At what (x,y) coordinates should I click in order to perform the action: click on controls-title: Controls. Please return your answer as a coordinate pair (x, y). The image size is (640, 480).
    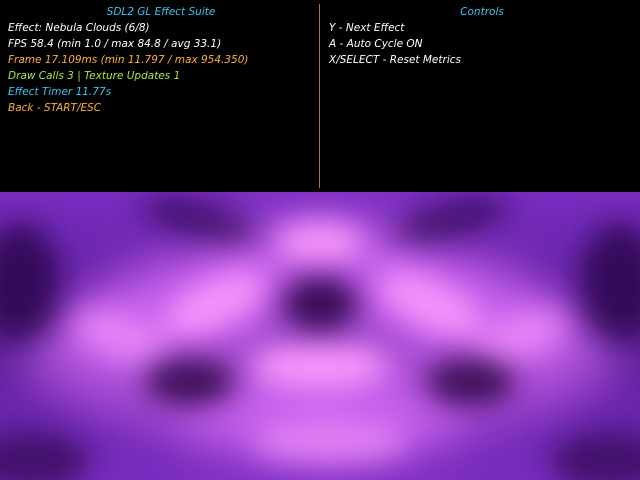
    Looking at the image, I should click on (482, 12).